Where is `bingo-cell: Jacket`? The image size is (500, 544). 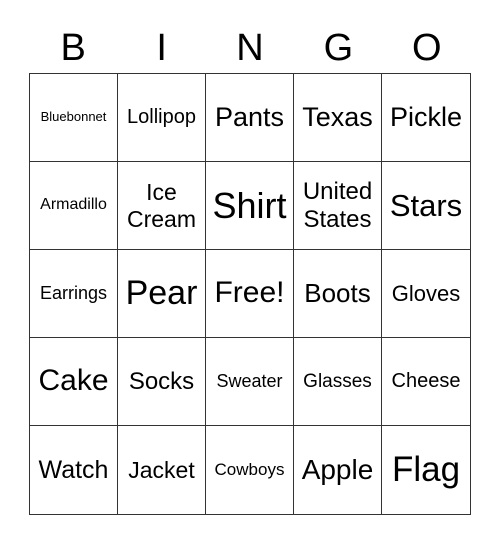
bingo-cell: Jacket is located at coordinates (162, 470).